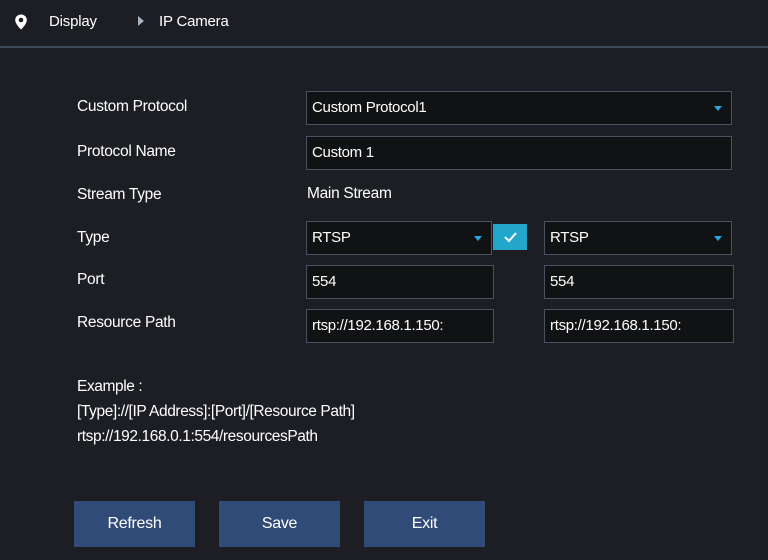 The width and height of the screenshot is (768, 560). I want to click on example-title: Example :, so click(110, 386).